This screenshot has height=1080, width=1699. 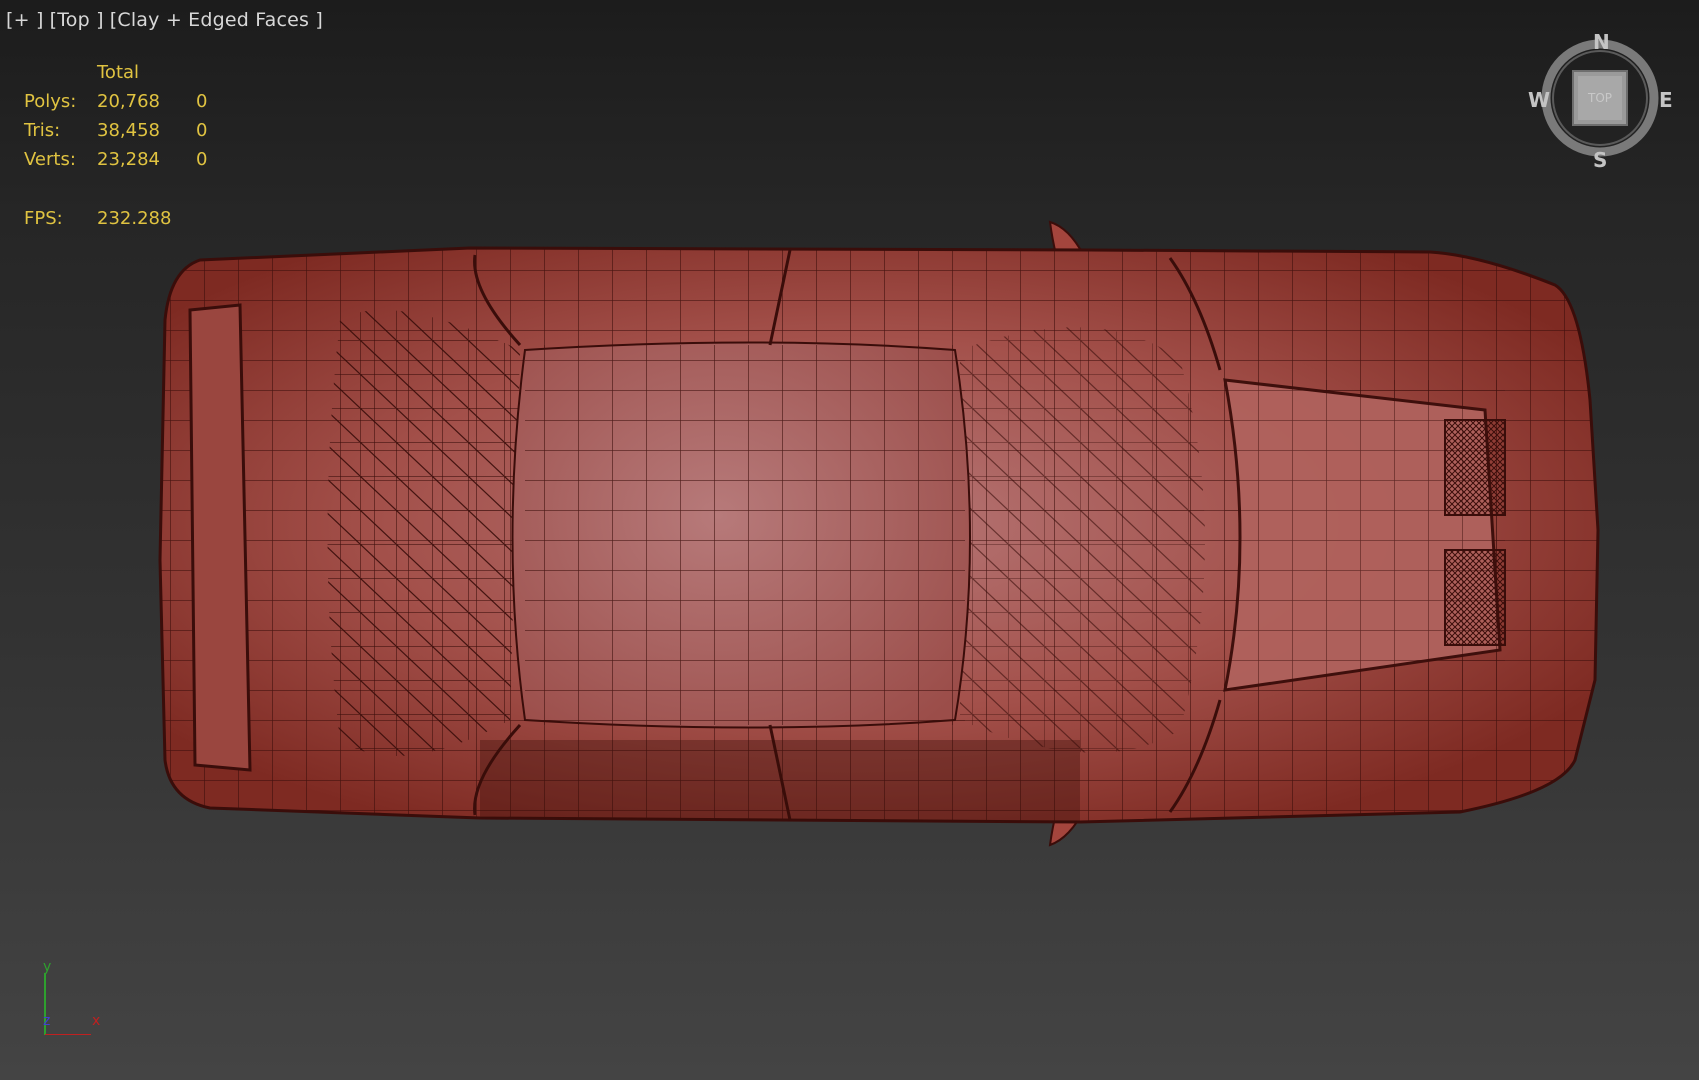 I want to click on axis-tripod: y z x, so click(x=75, y=997).